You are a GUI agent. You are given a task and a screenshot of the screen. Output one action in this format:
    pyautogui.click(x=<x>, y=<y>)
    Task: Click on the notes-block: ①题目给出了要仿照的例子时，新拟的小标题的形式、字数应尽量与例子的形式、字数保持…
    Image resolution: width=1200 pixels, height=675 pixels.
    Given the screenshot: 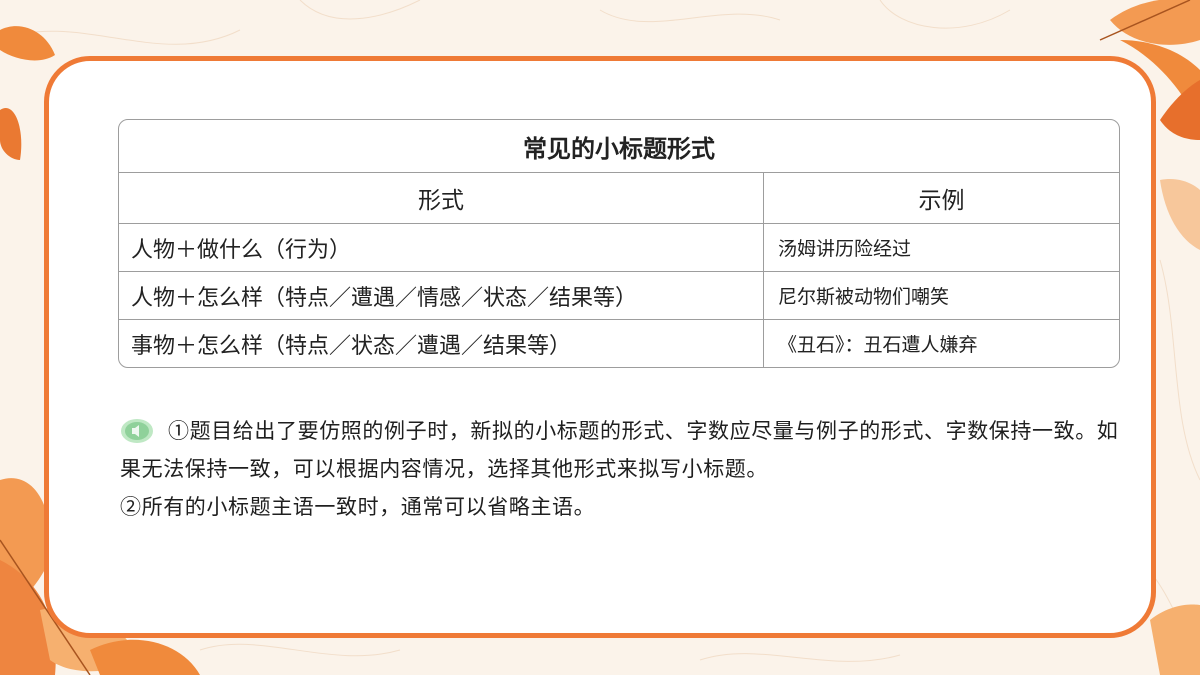 What is the action you would take?
    pyautogui.click(x=620, y=469)
    